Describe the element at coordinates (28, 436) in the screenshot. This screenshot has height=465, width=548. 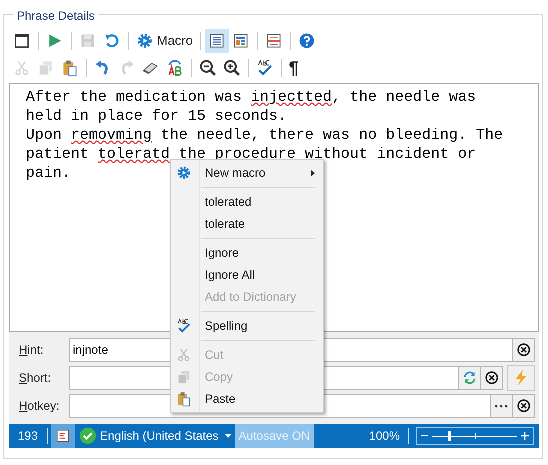
I see `char-count: 193` at that location.